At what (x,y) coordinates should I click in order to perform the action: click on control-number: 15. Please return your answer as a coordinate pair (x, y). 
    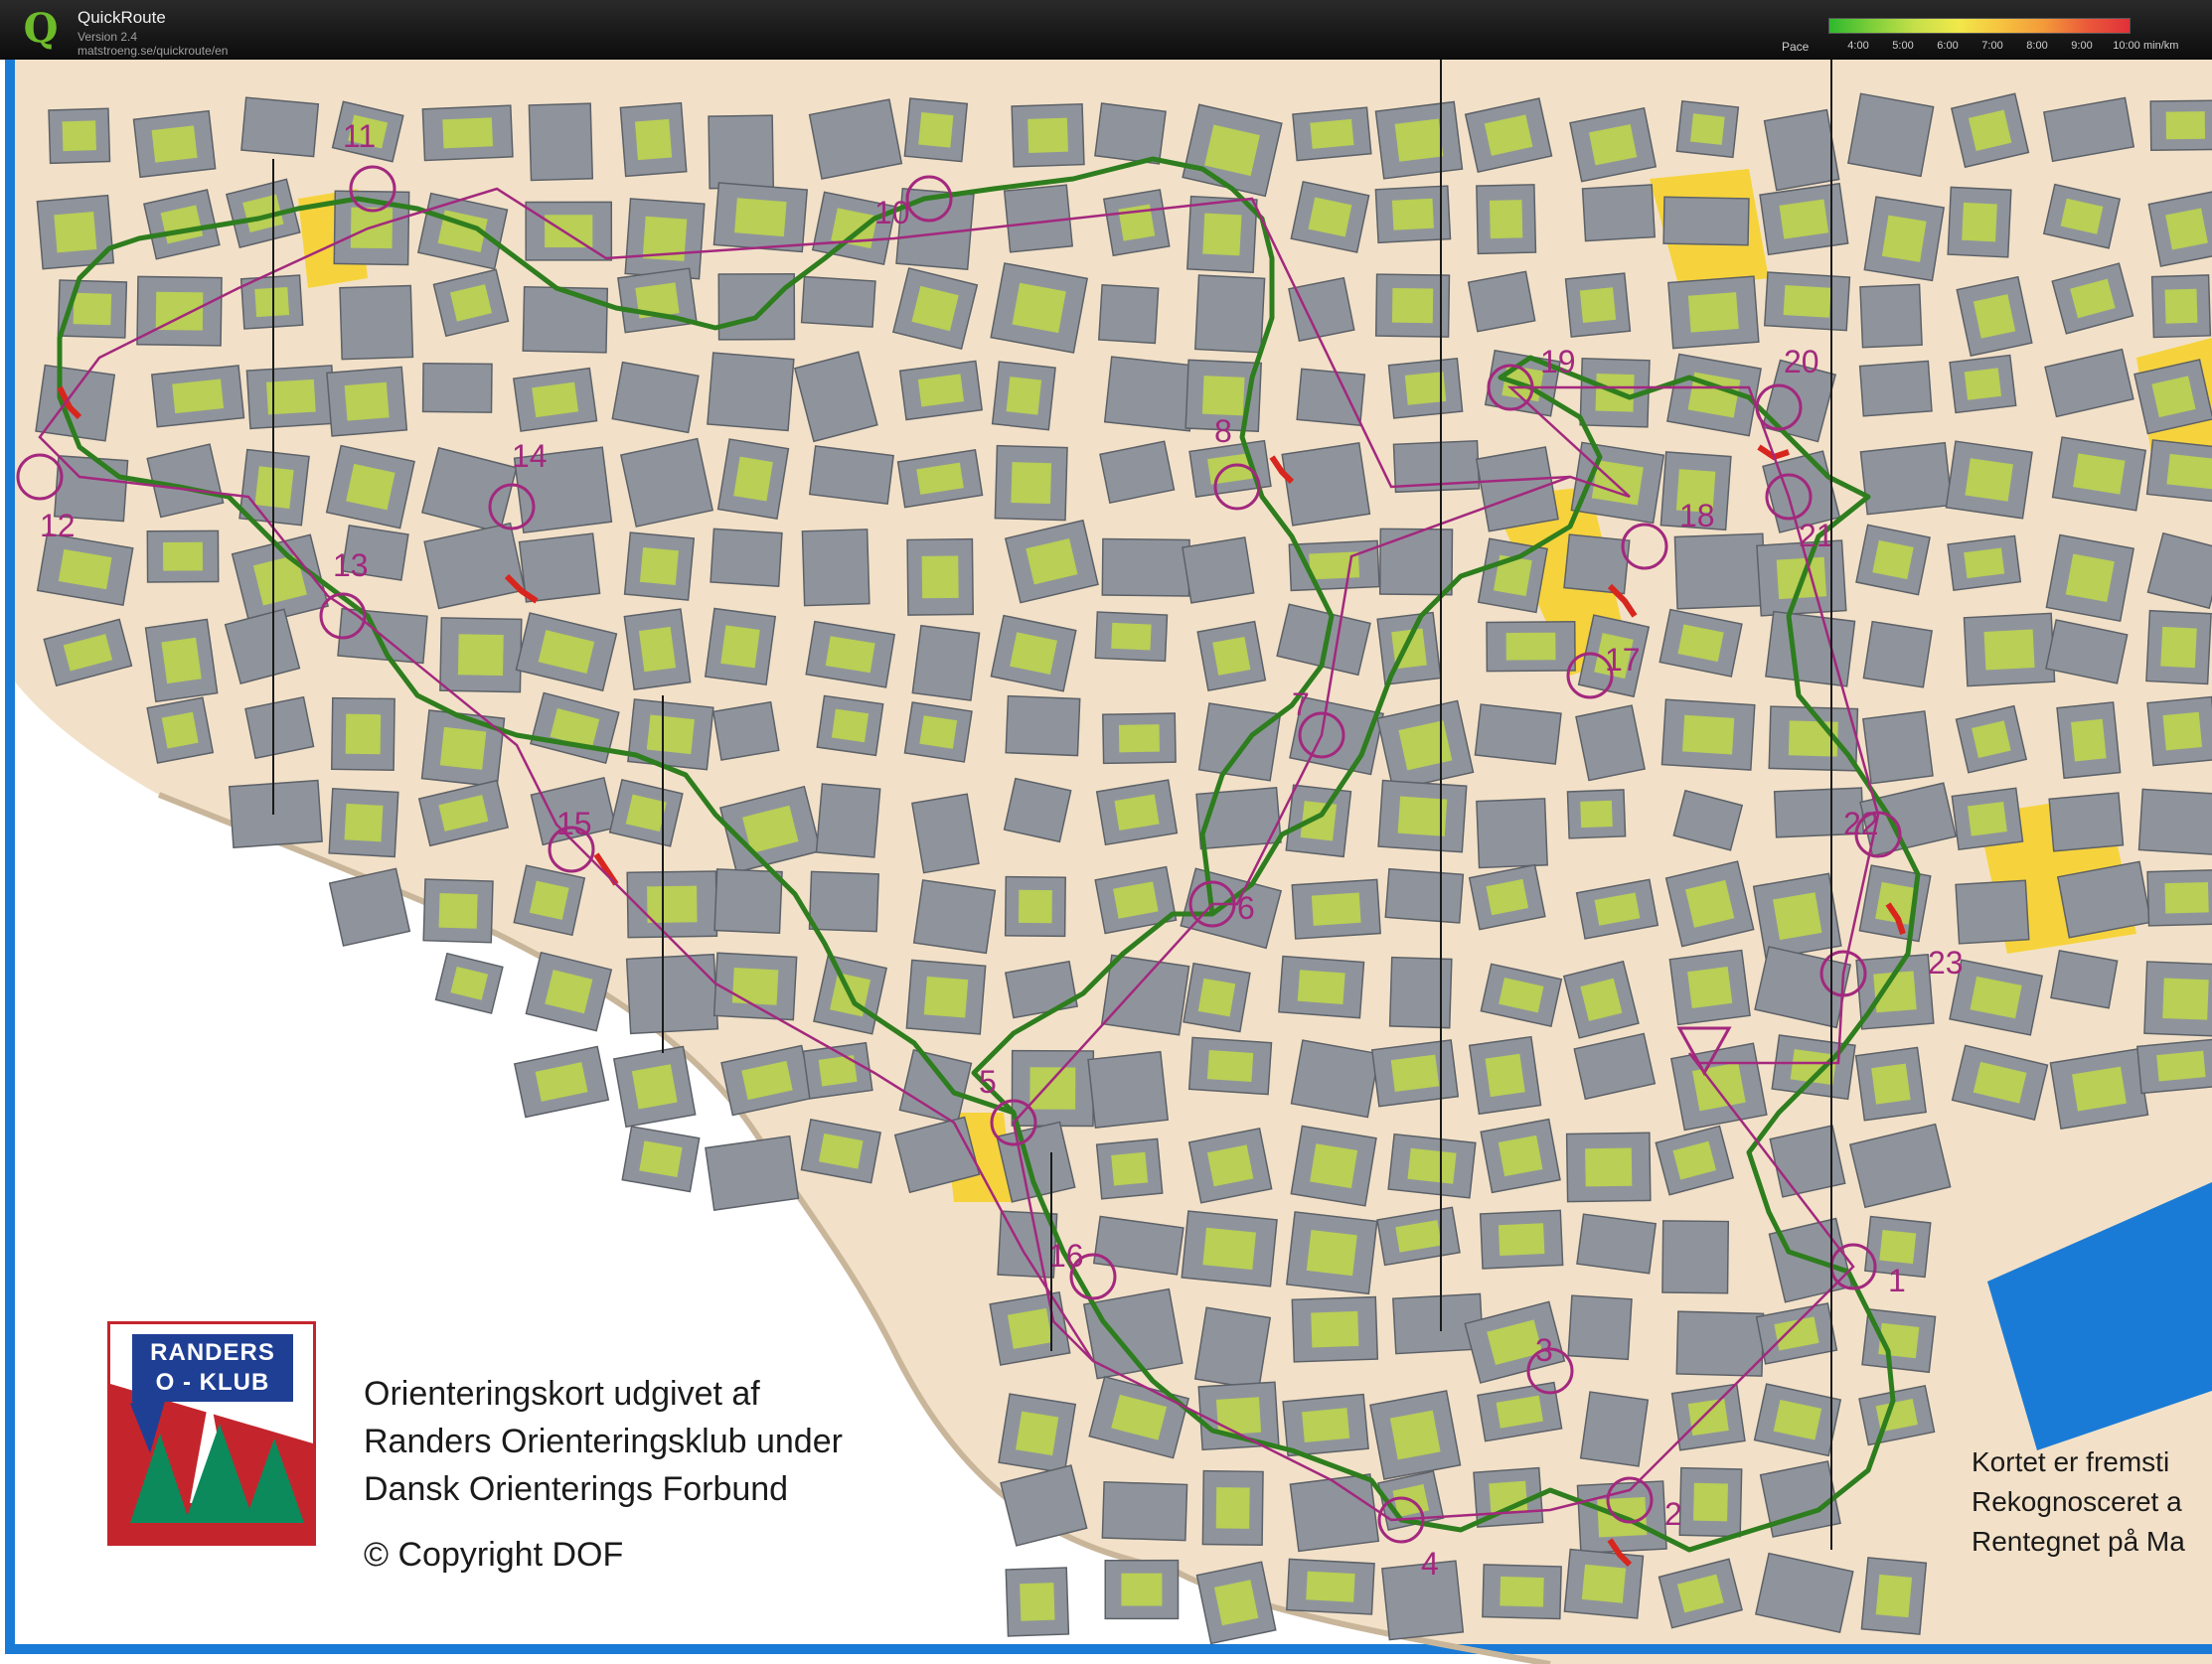
    Looking at the image, I should click on (574, 823).